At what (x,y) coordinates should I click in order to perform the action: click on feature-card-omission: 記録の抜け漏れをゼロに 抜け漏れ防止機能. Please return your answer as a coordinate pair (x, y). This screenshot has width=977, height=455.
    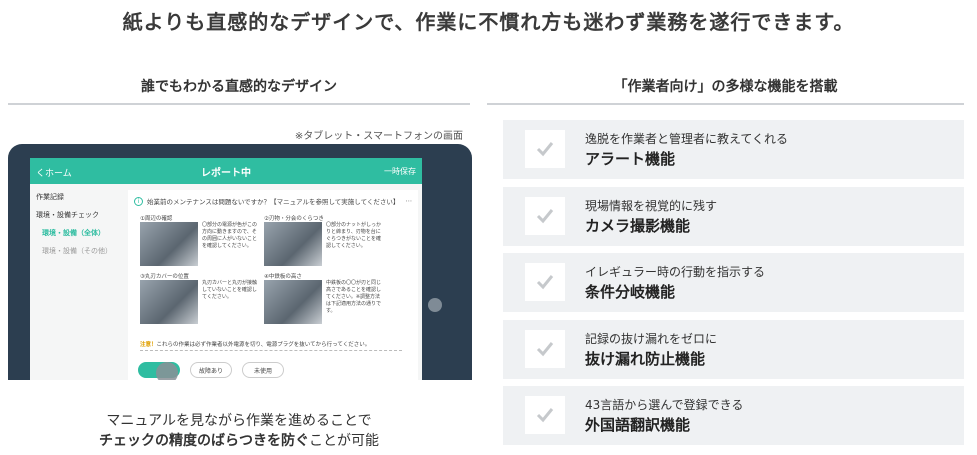
    Looking at the image, I should click on (733, 349).